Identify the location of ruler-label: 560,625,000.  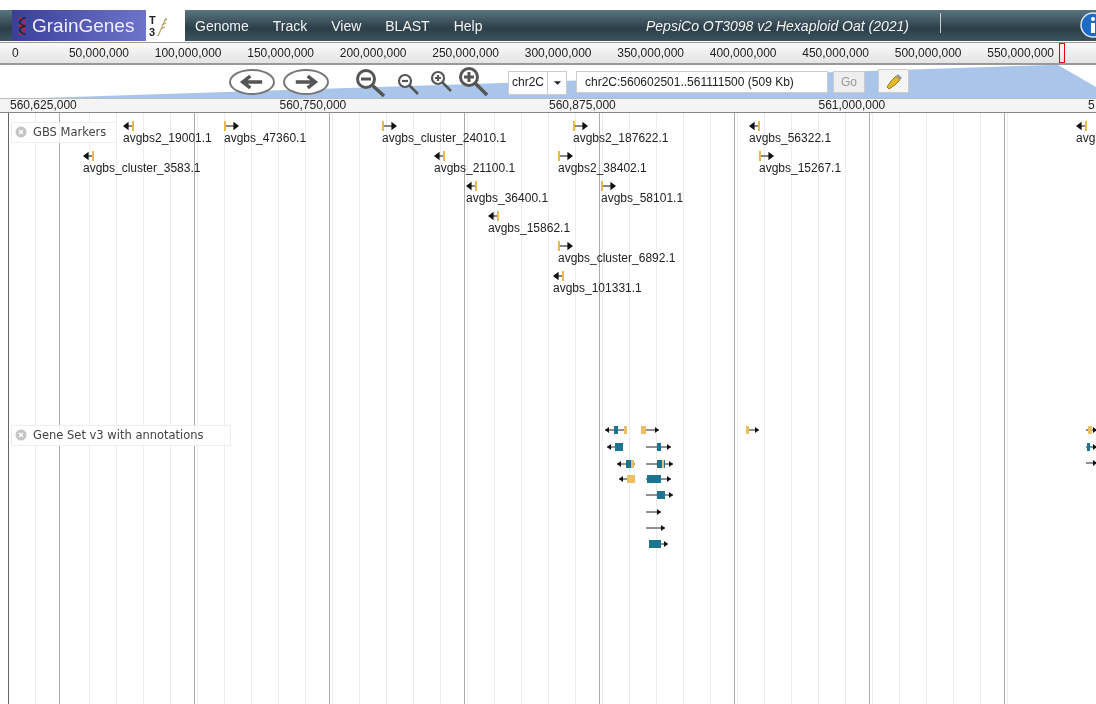
(43, 105).